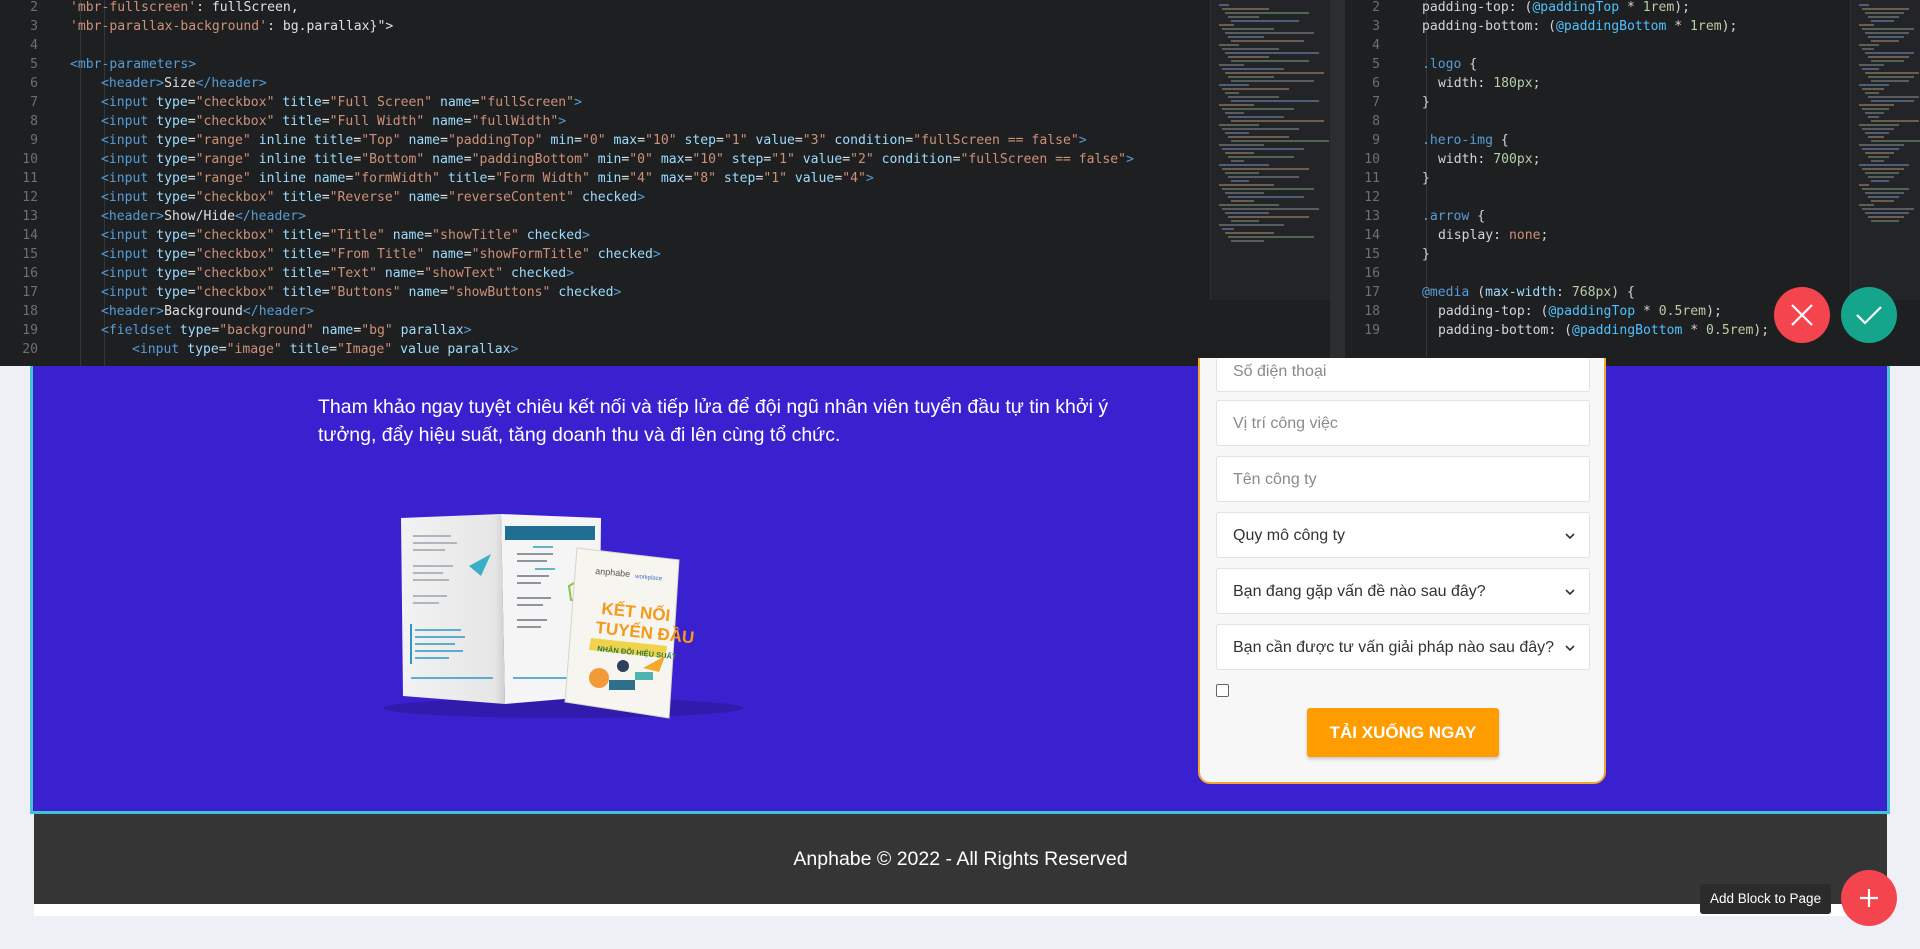 Image resolution: width=1920 pixels, height=949 pixels. Describe the element at coordinates (1403, 423) in the screenshot. I see `job-position-input: Vị trí công việc` at that location.